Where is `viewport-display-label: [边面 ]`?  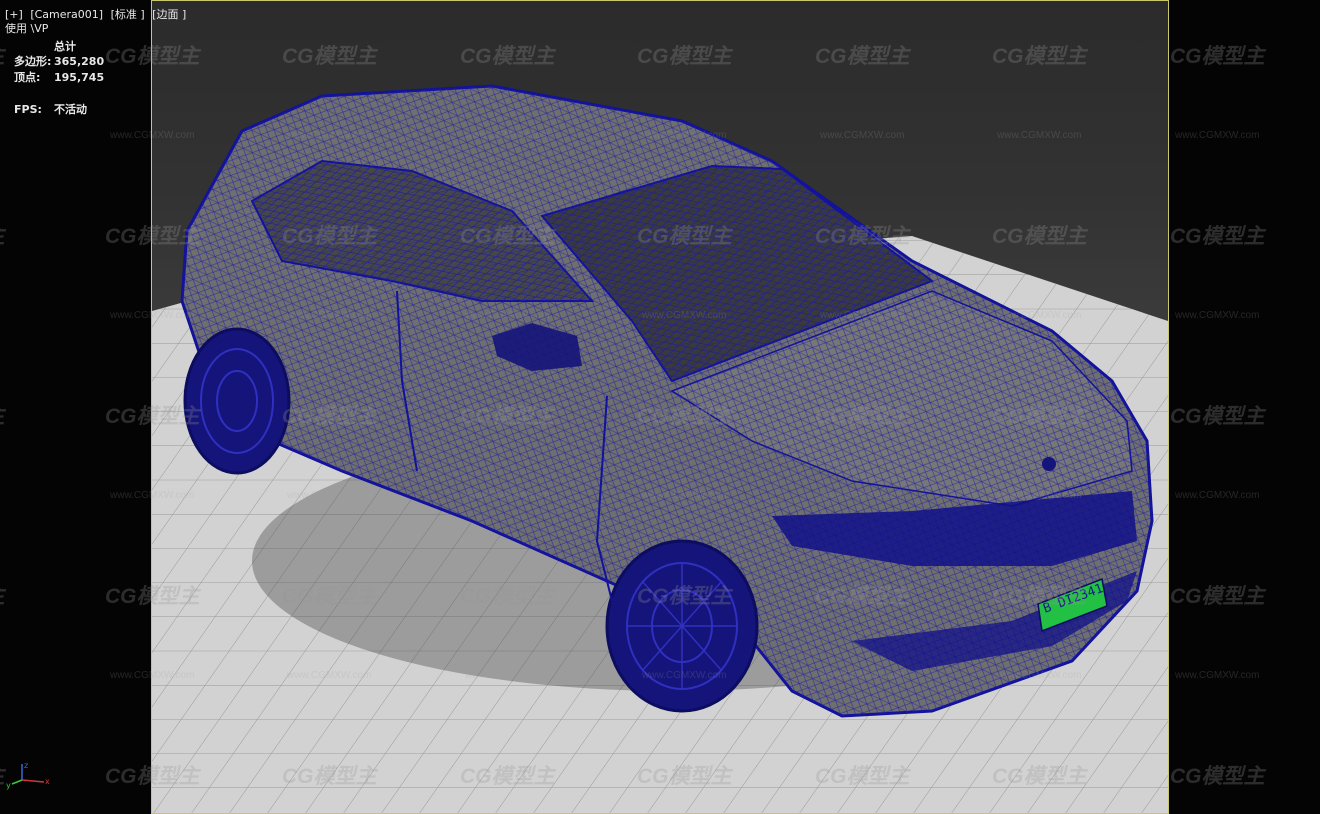 viewport-display-label: [边面 ] is located at coordinates (169, 14).